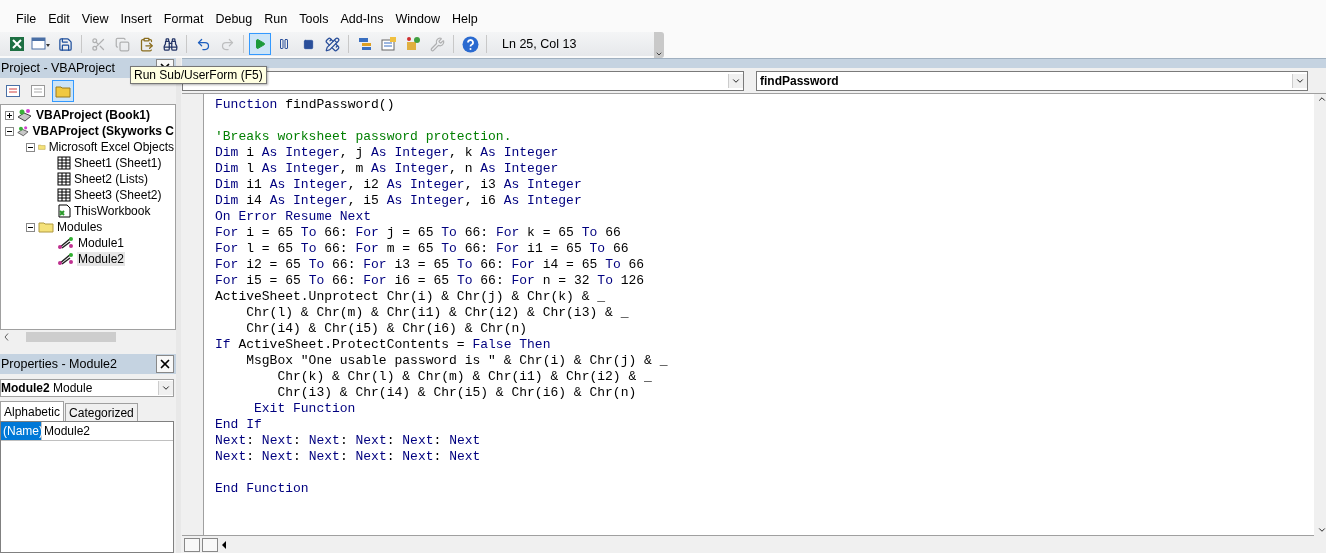  I want to click on code-line: For i2 = 65 To 66: For i3 = 65 To 66: For i4 = 65 To 66, so click(430, 265).